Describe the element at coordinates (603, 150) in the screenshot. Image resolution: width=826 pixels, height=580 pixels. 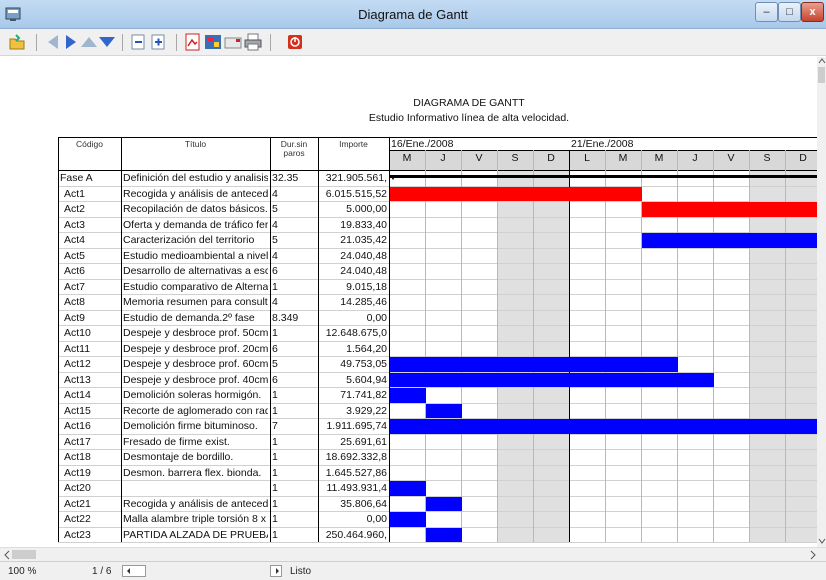
I see `week-divider-line` at that location.